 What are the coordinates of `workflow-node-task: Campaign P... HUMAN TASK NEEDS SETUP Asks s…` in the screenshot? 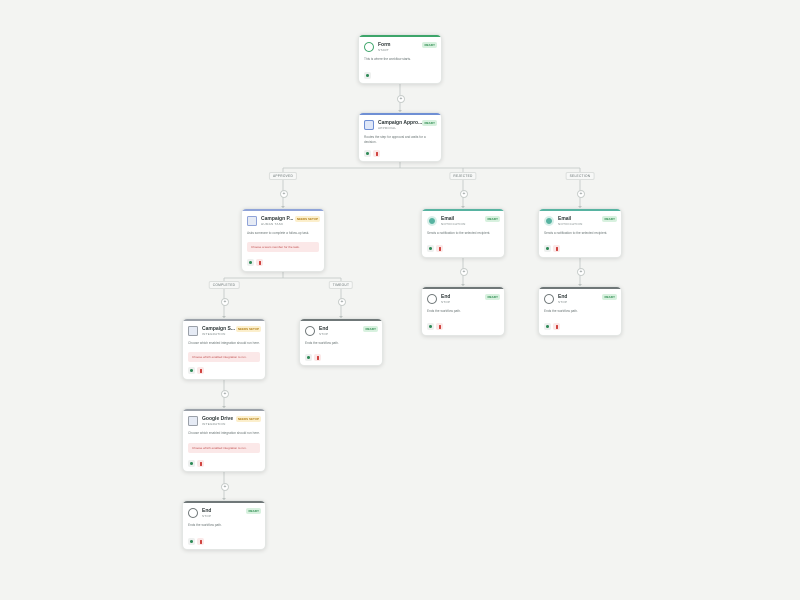 It's located at (283, 240).